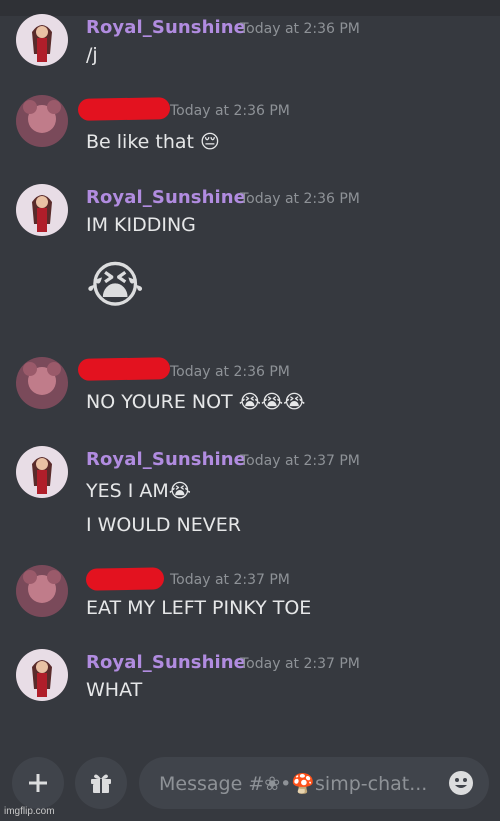 The height and width of the screenshot is (821, 500). Describe the element at coordinates (138, 491) in the screenshot. I see `message-text: YES I AM😭` at that location.